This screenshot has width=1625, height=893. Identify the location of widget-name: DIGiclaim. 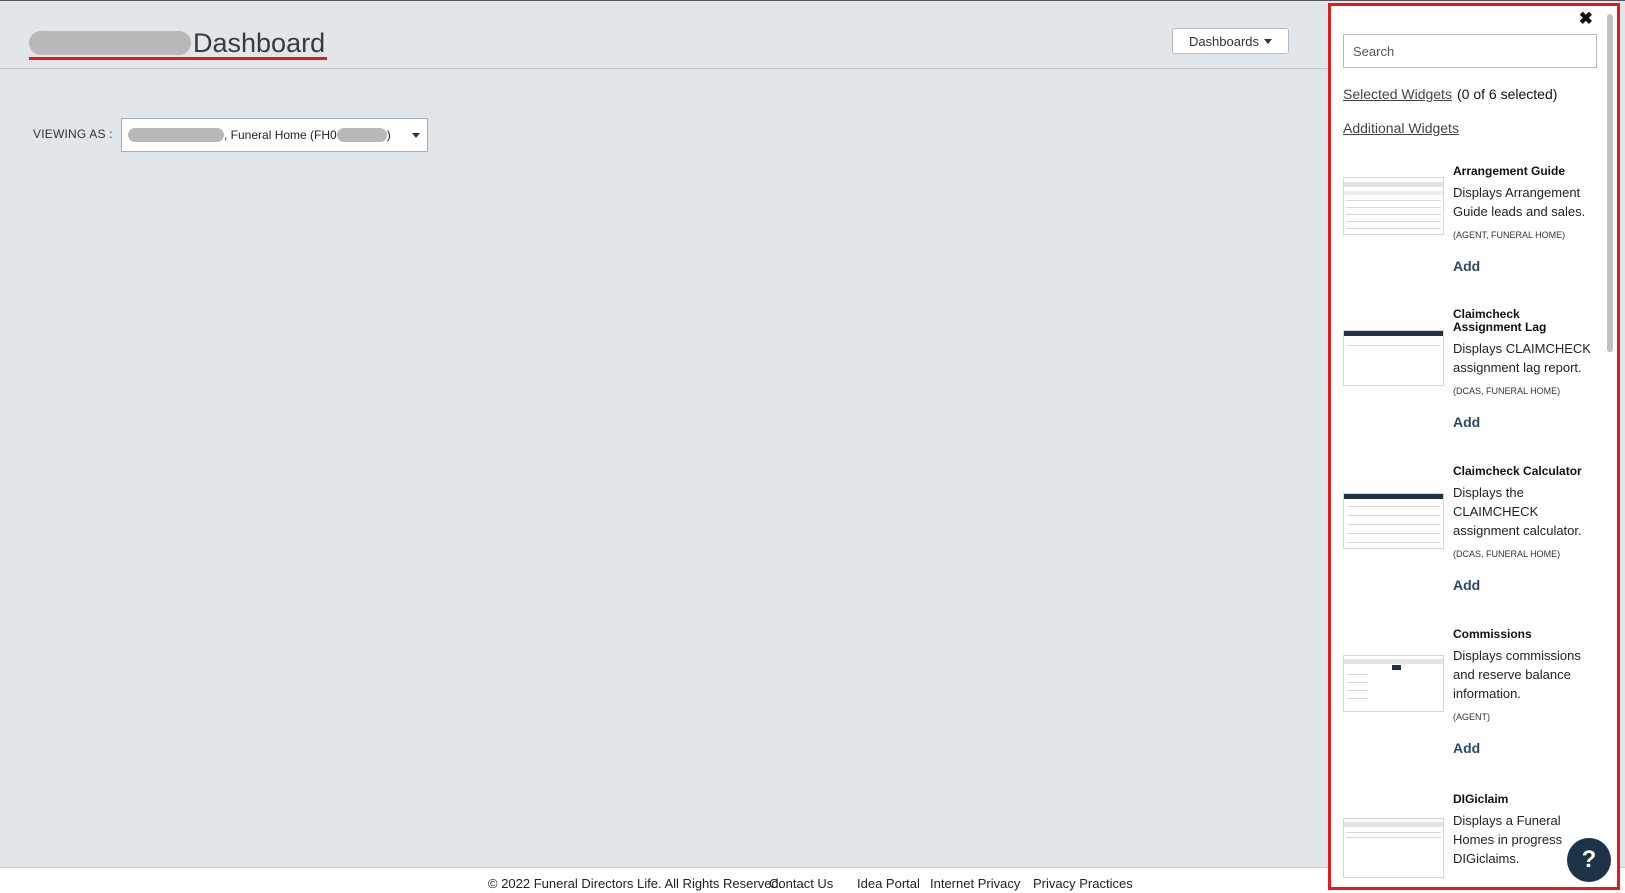
(1481, 799).